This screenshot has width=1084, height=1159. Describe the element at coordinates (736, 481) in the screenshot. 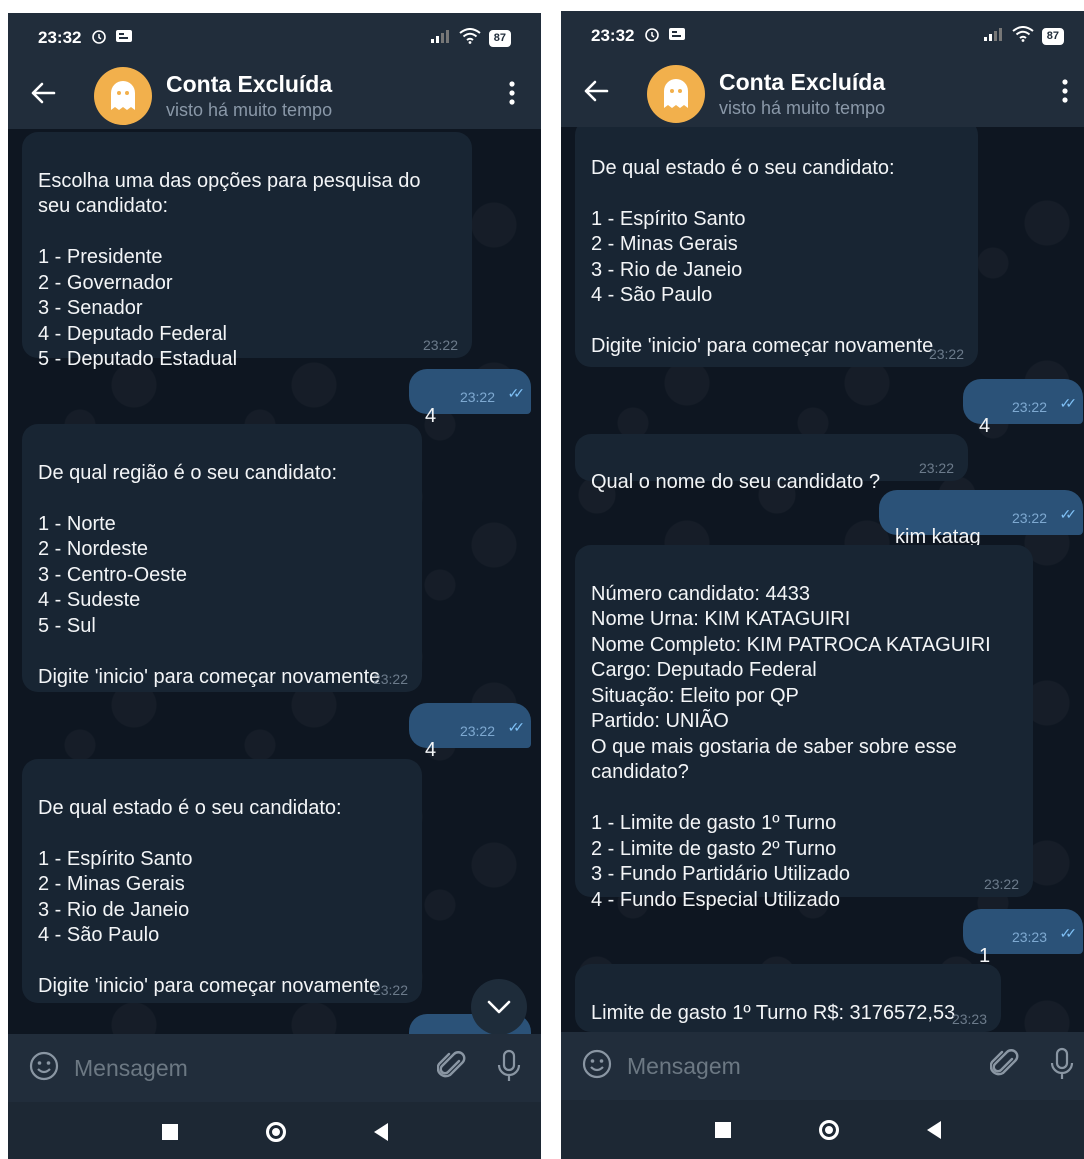

I see `message-text: Qual o nome do seu candidato ?` at that location.